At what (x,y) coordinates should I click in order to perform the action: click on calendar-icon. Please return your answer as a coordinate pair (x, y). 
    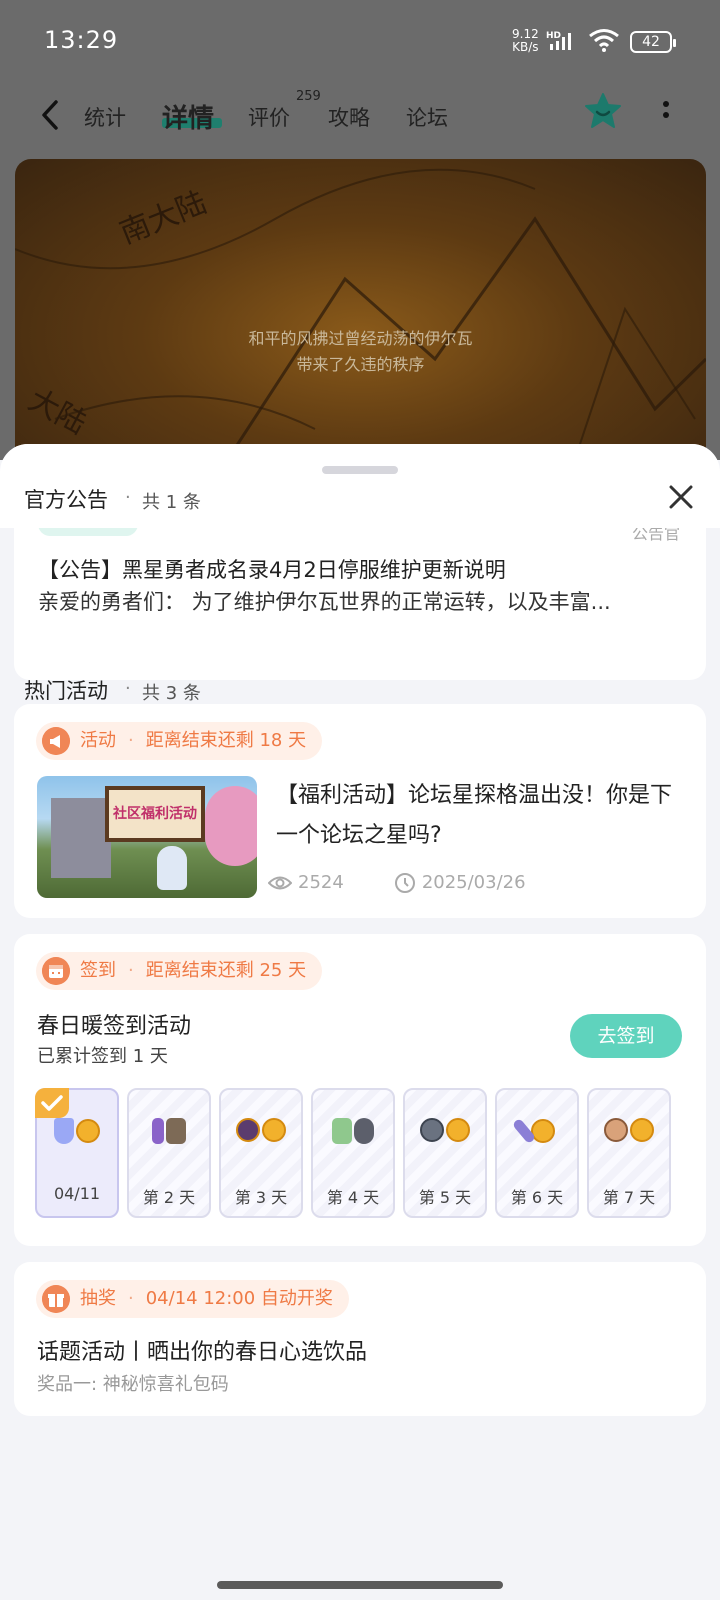
    Looking at the image, I should click on (56, 971).